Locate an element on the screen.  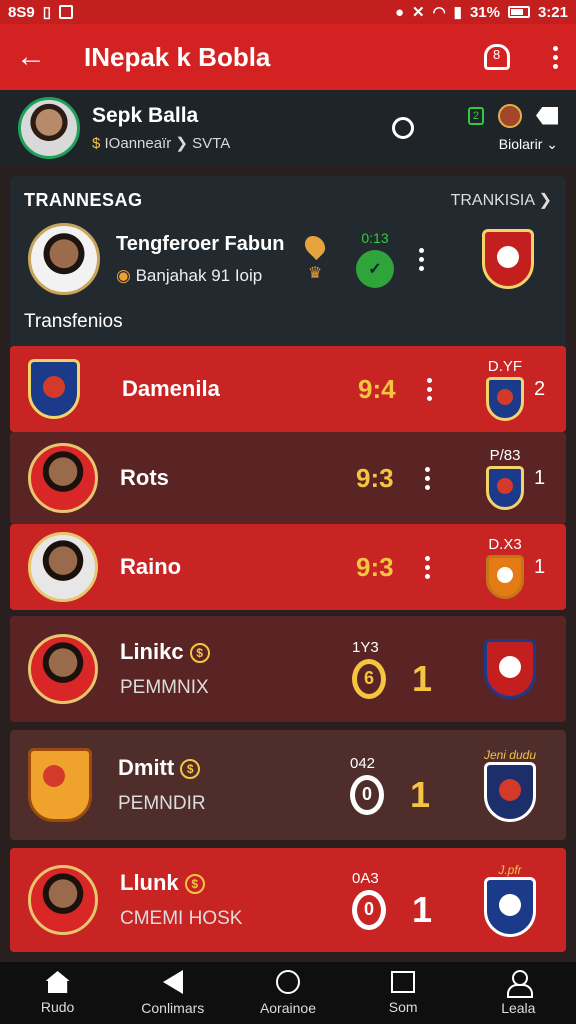
mute-icon: ✕ is located at coordinates (418, 12).